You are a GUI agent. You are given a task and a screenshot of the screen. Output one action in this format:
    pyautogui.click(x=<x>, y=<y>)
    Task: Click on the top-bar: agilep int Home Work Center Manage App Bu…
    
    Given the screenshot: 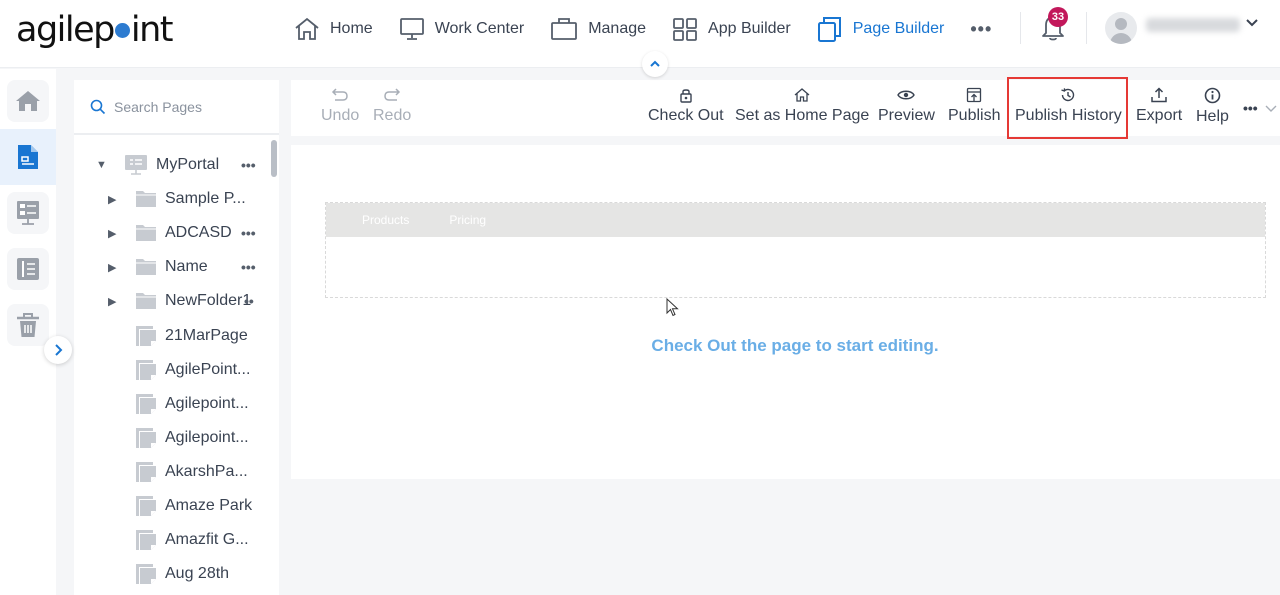 What is the action you would take?
    pyautogui.click(x=640, y=34)
    